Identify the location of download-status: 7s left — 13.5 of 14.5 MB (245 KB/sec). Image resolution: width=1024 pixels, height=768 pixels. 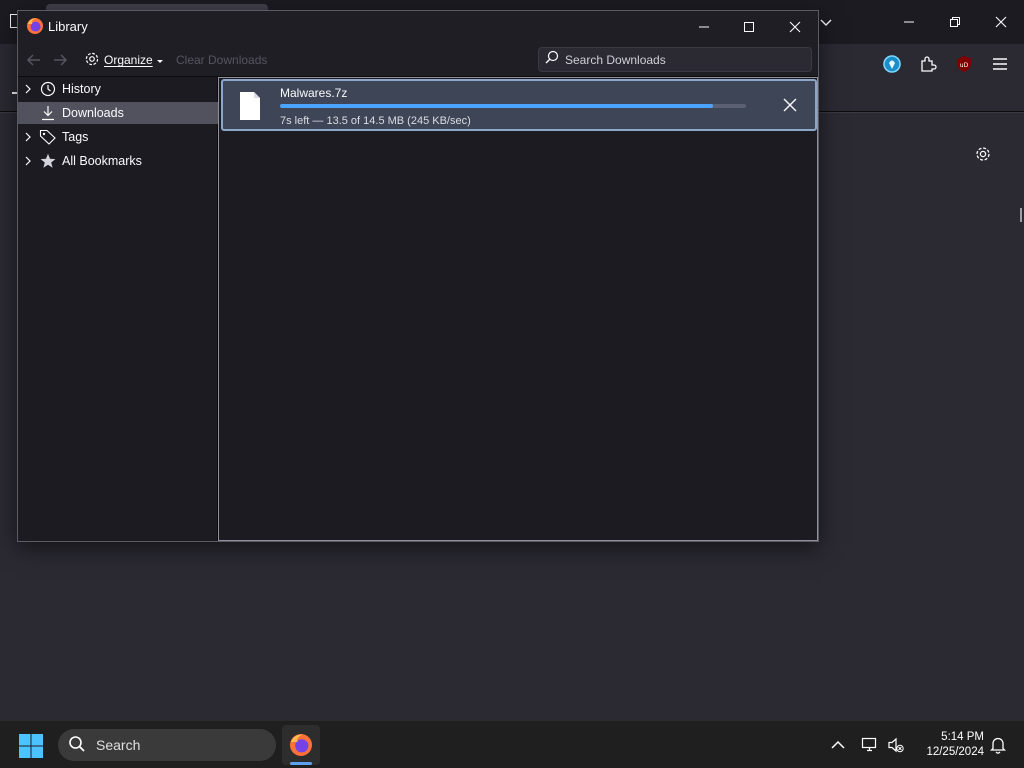
(375, 121).